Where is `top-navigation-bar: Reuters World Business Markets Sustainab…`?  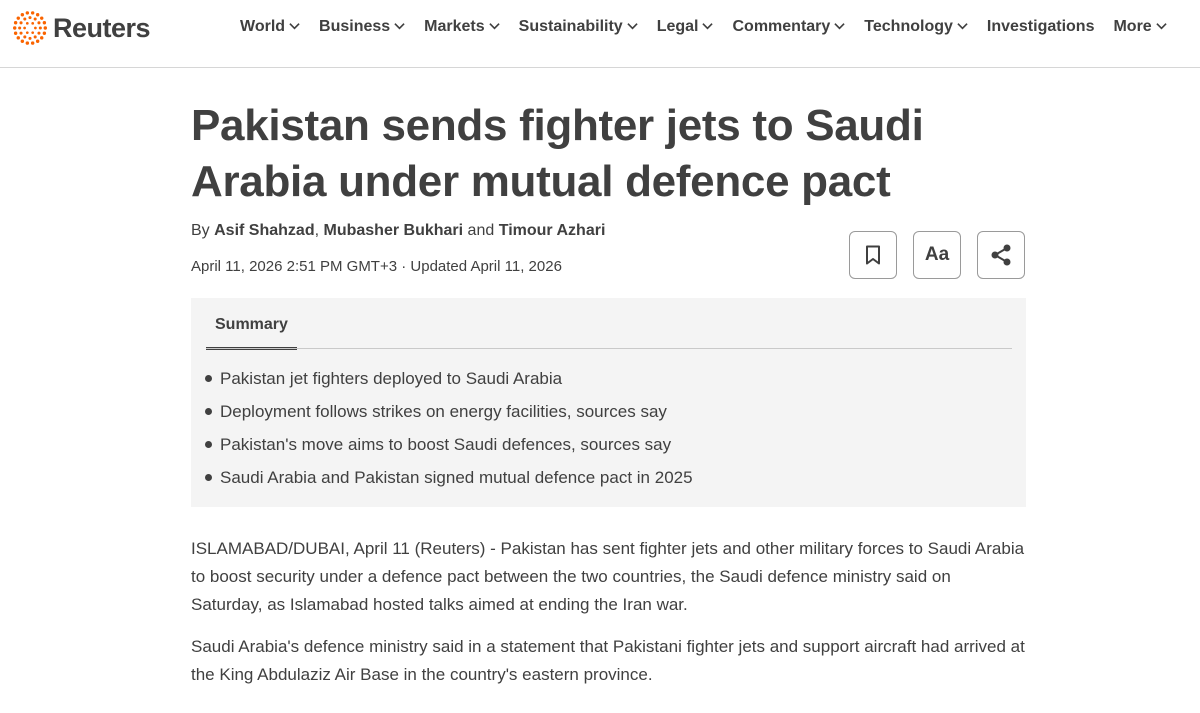 top-navigation-bar: Reuters World Business Markets Sustainab… is located at coordinates (600, 34).